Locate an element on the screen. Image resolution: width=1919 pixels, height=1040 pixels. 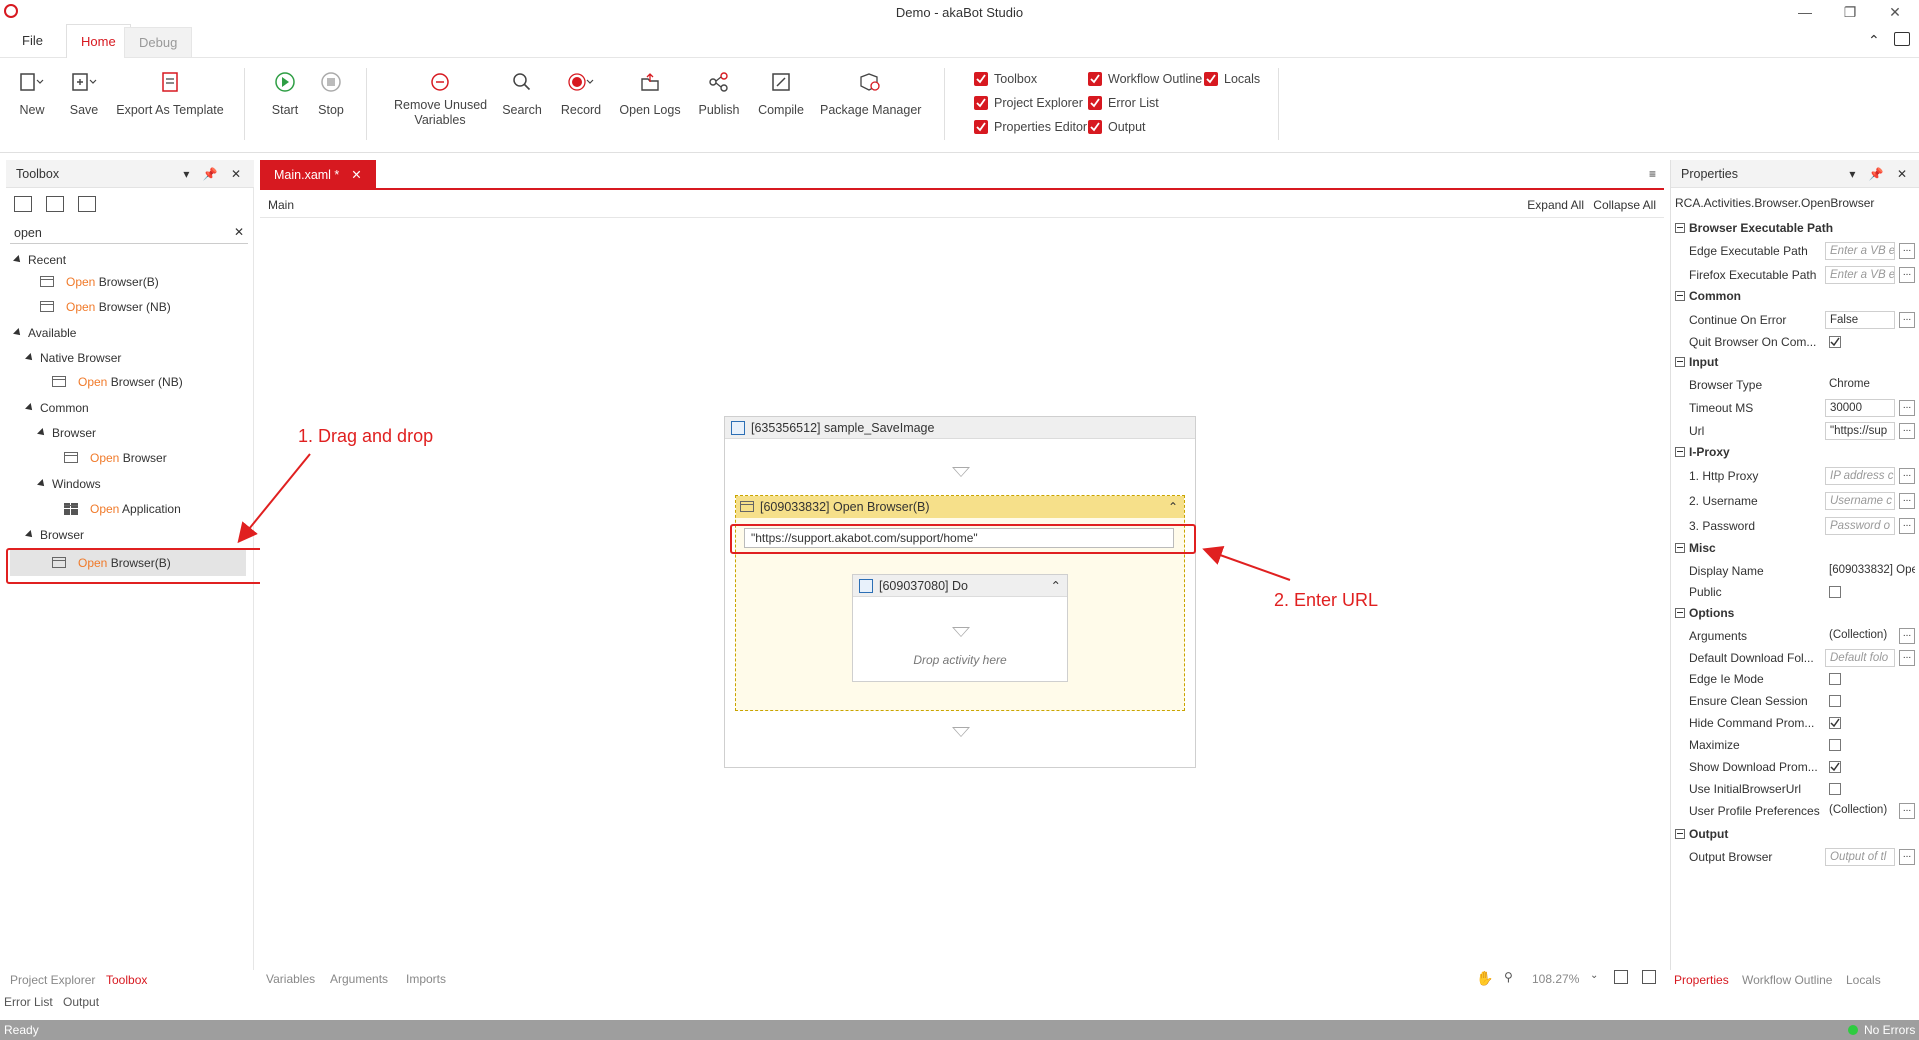
tab-error-list: Error List is located at coordinates (28, 1002).